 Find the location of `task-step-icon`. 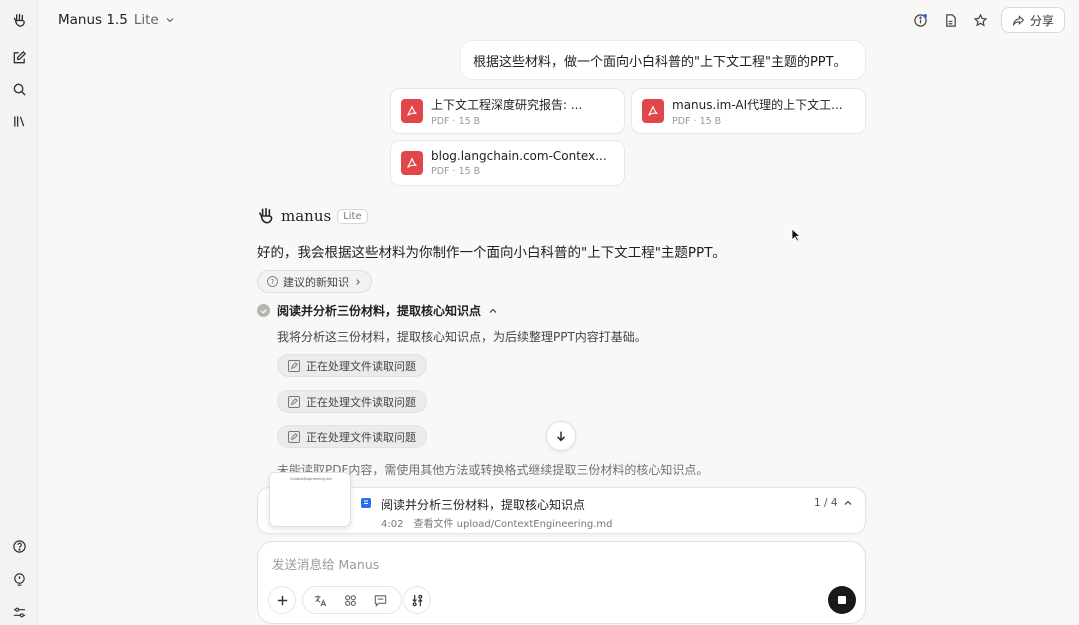

task-step-icon is located at coordinates (366, 503).